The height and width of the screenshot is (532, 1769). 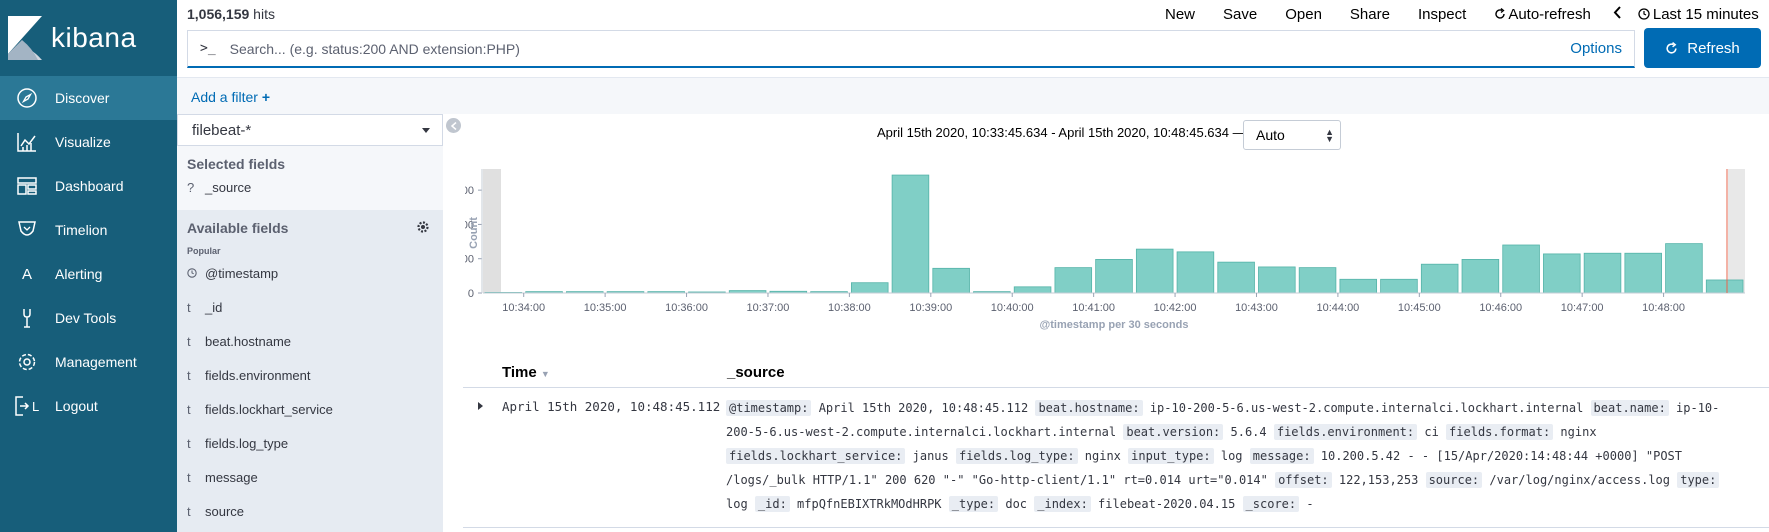 What do you see at coordinates (310, 187) in the screenshot?
I see `field-item: ? _source` at bounding box center [310, 187].